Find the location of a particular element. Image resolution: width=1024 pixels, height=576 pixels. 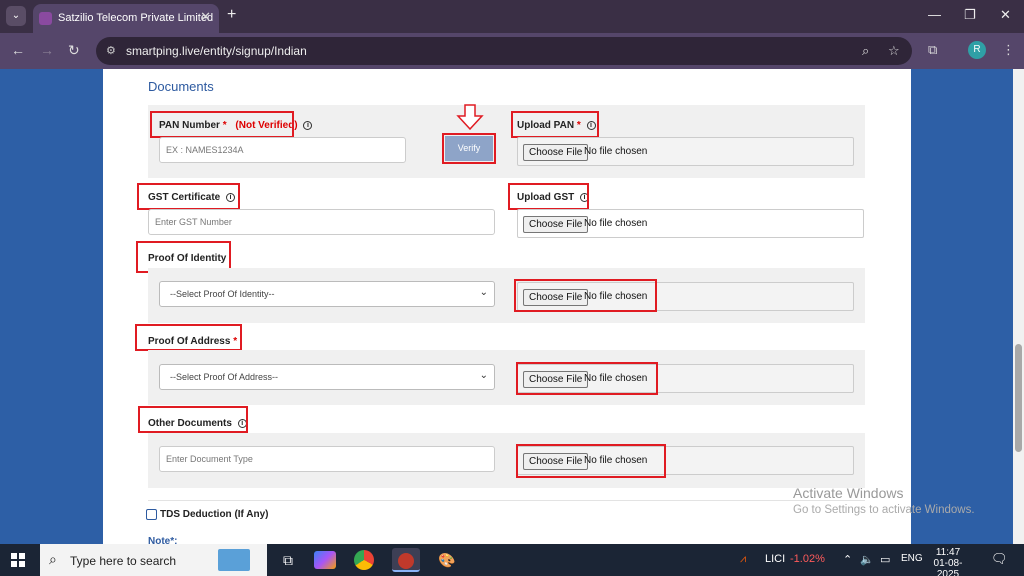

other-docs-label-highlight is located at coordinates (193, 419).